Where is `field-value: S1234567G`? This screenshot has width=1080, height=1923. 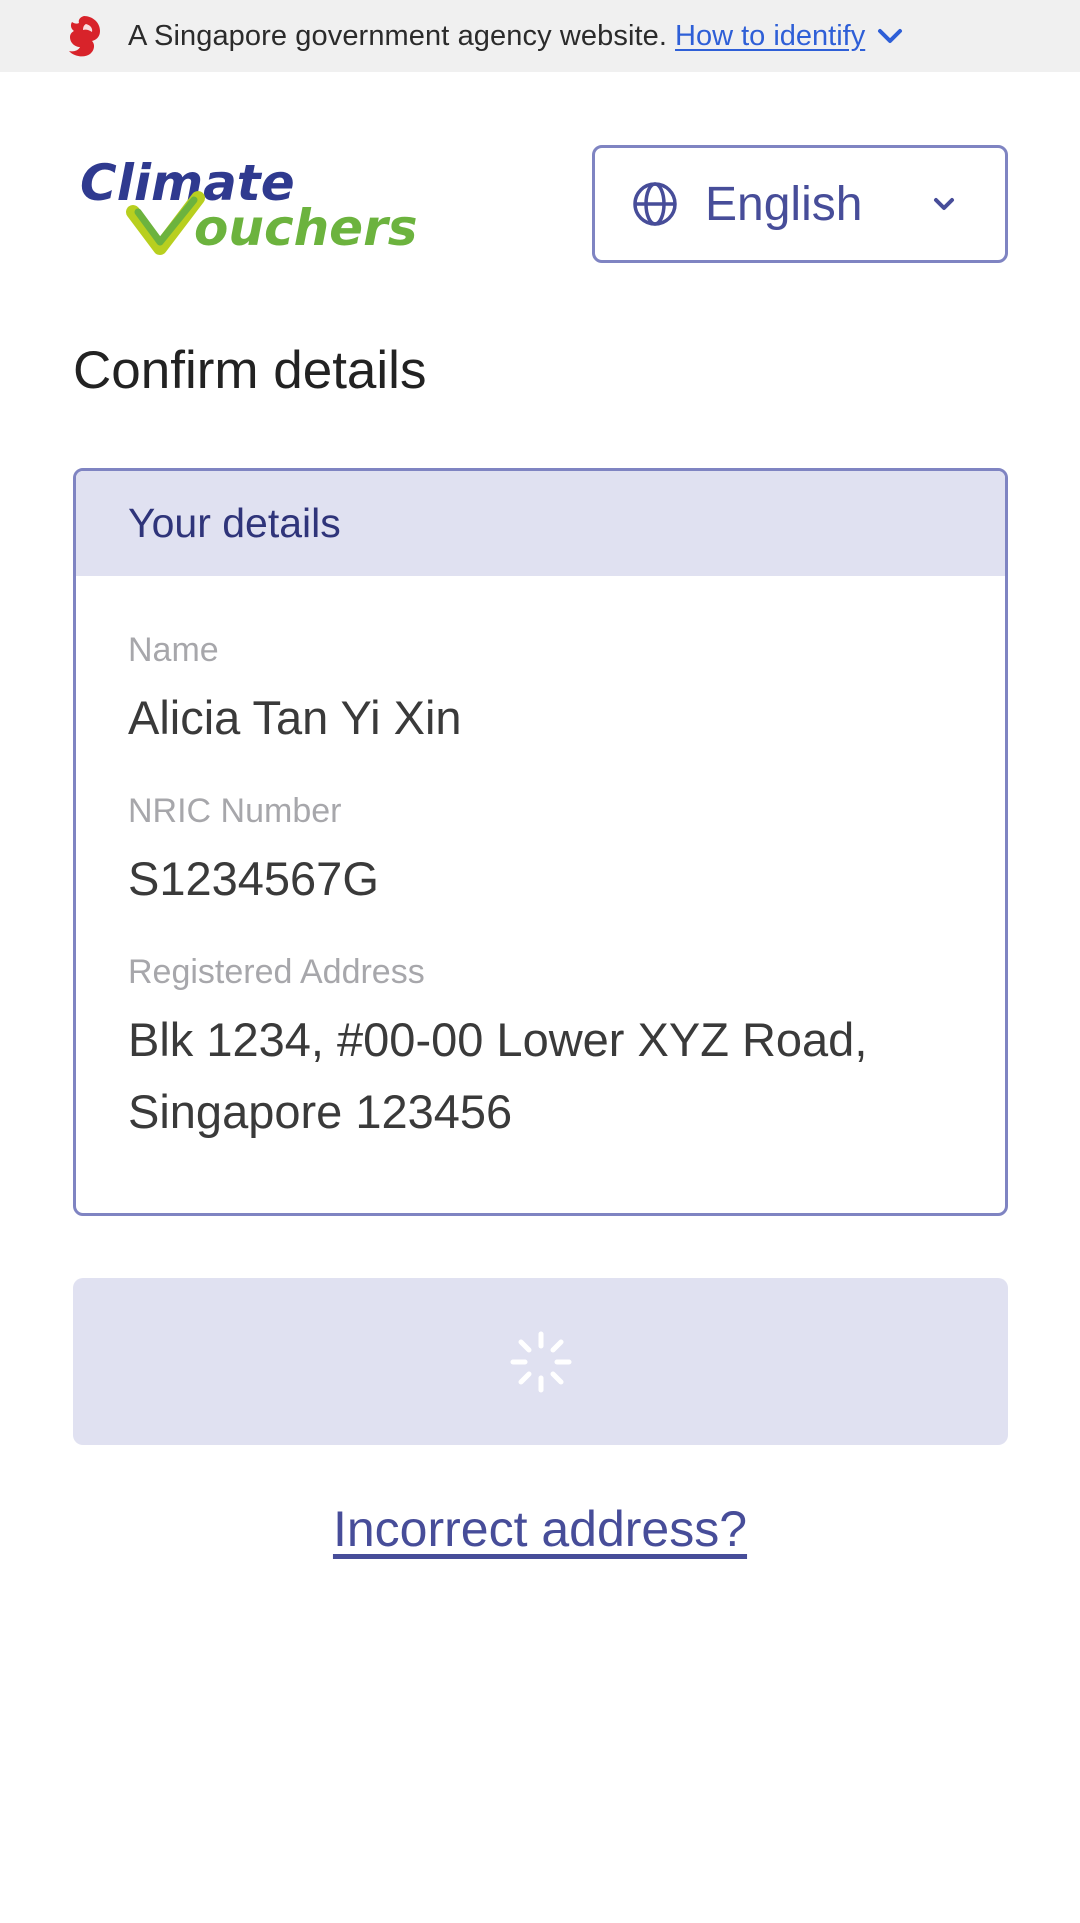
field-value: S1234567G is located at coordinates (253, 878).